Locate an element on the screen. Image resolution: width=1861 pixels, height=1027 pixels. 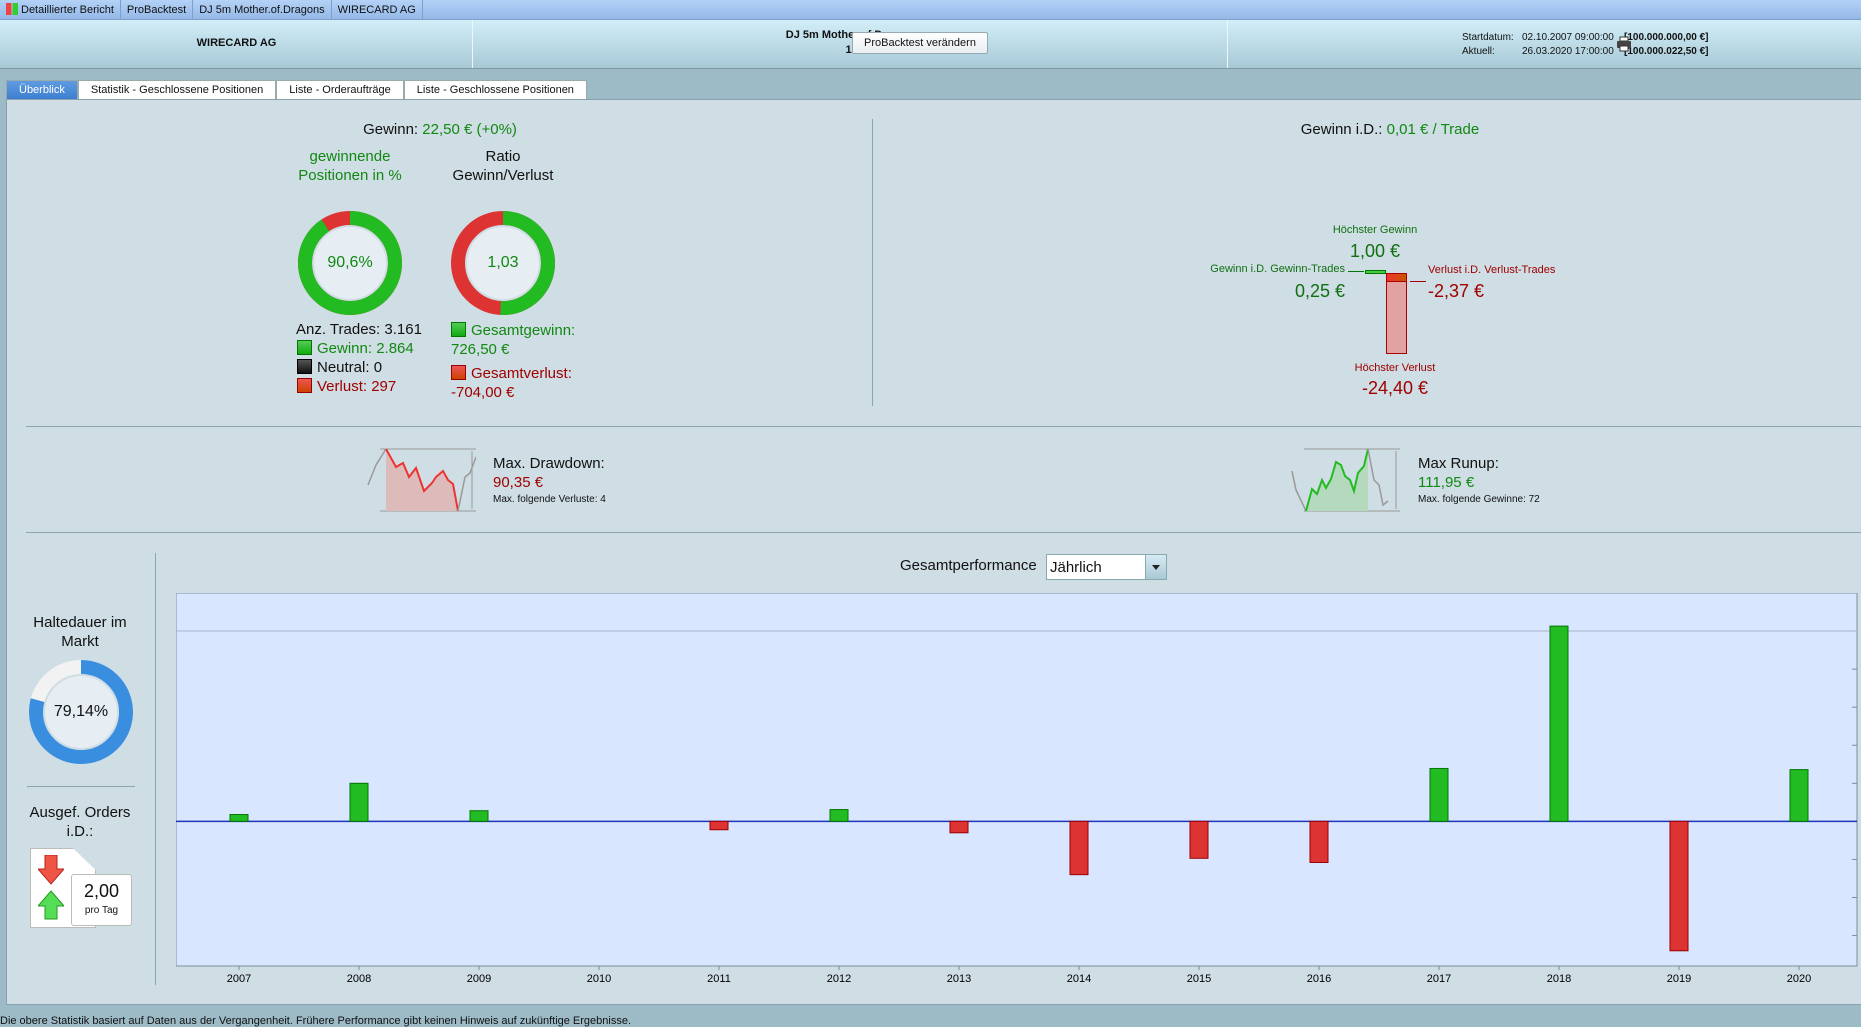
avg-gain-bar is located at coordinates (1375, 272).